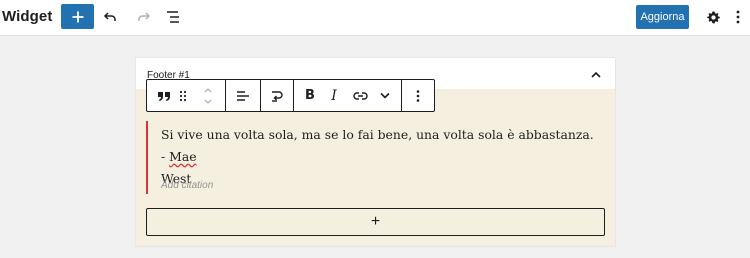 Image resolution: width=750 pixels, height=258 pixels. I want to click on align-button, so click(243, 95).